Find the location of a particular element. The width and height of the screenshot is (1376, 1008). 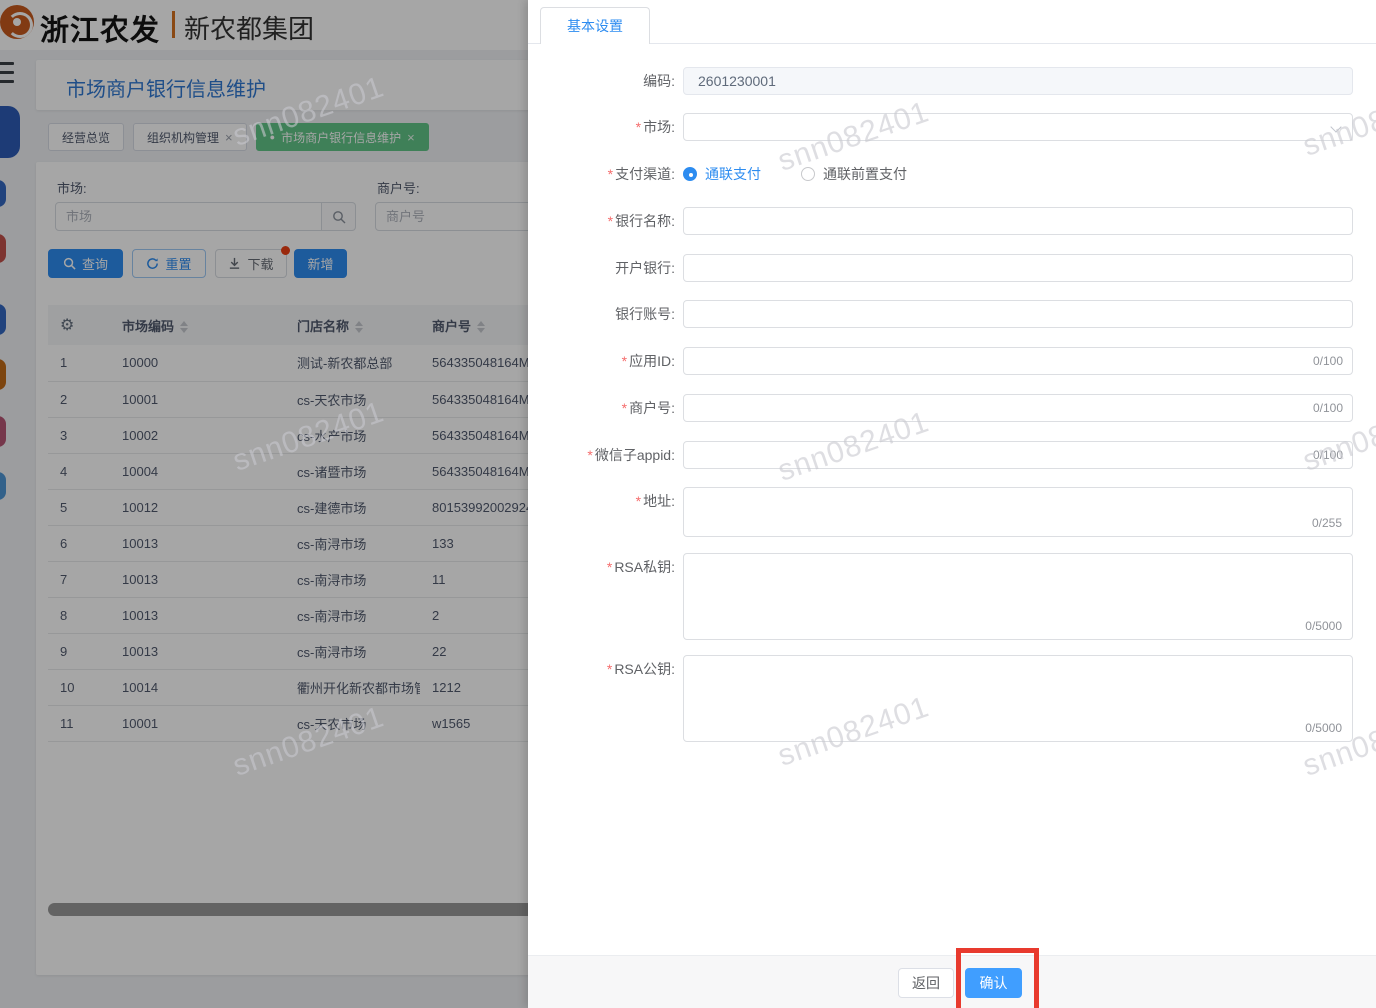

back-button: 返回 is located at coordinates (926, 983).